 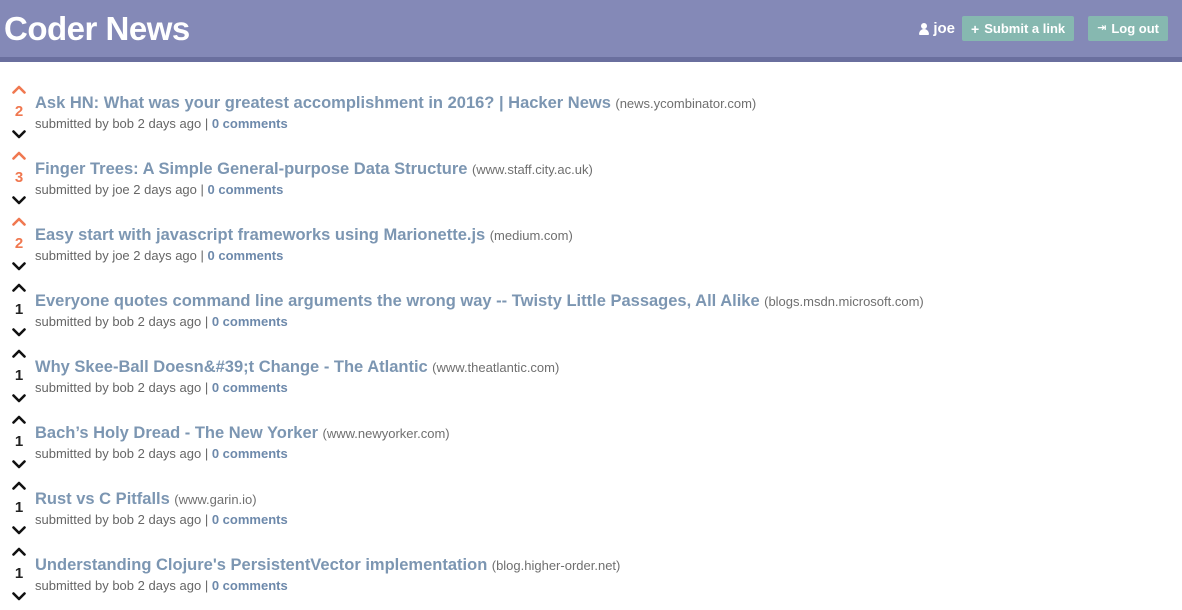 I want to click on post-title-line: Rust vs C Pitfalls (www.garin.io), so click(x=146, y=499).